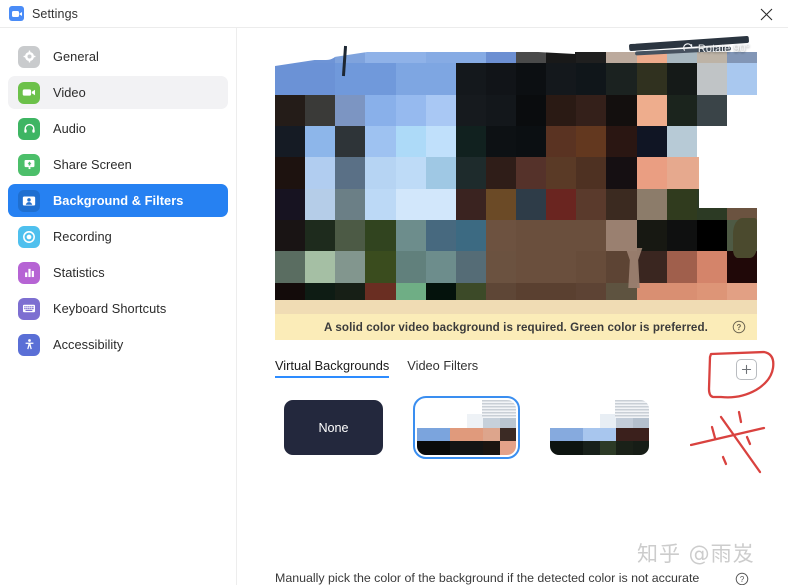  I want to click on sidebar-item-label: Recording, so click(82, 236).